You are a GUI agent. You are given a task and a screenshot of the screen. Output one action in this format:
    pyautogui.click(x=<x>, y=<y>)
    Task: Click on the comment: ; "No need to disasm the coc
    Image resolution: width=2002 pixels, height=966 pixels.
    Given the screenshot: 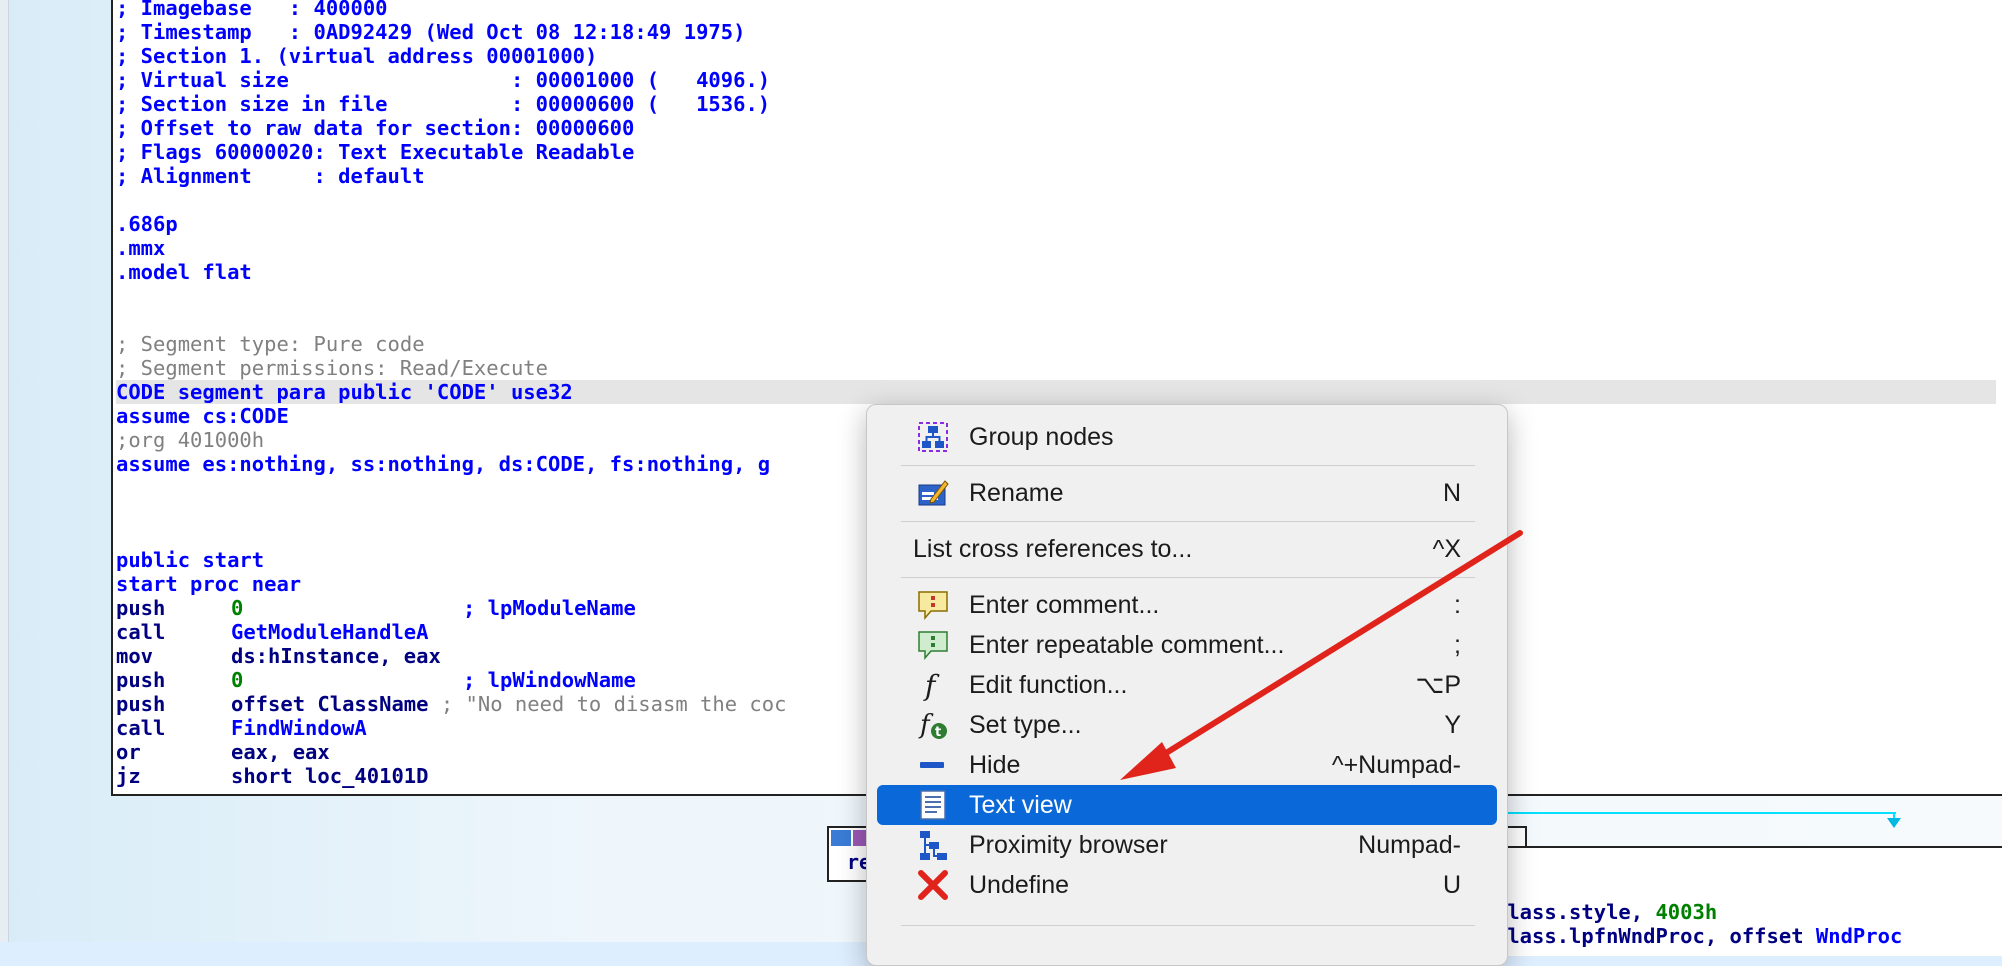 What is the action you would take?
    pyautogui.click(x=613, y=704)
    